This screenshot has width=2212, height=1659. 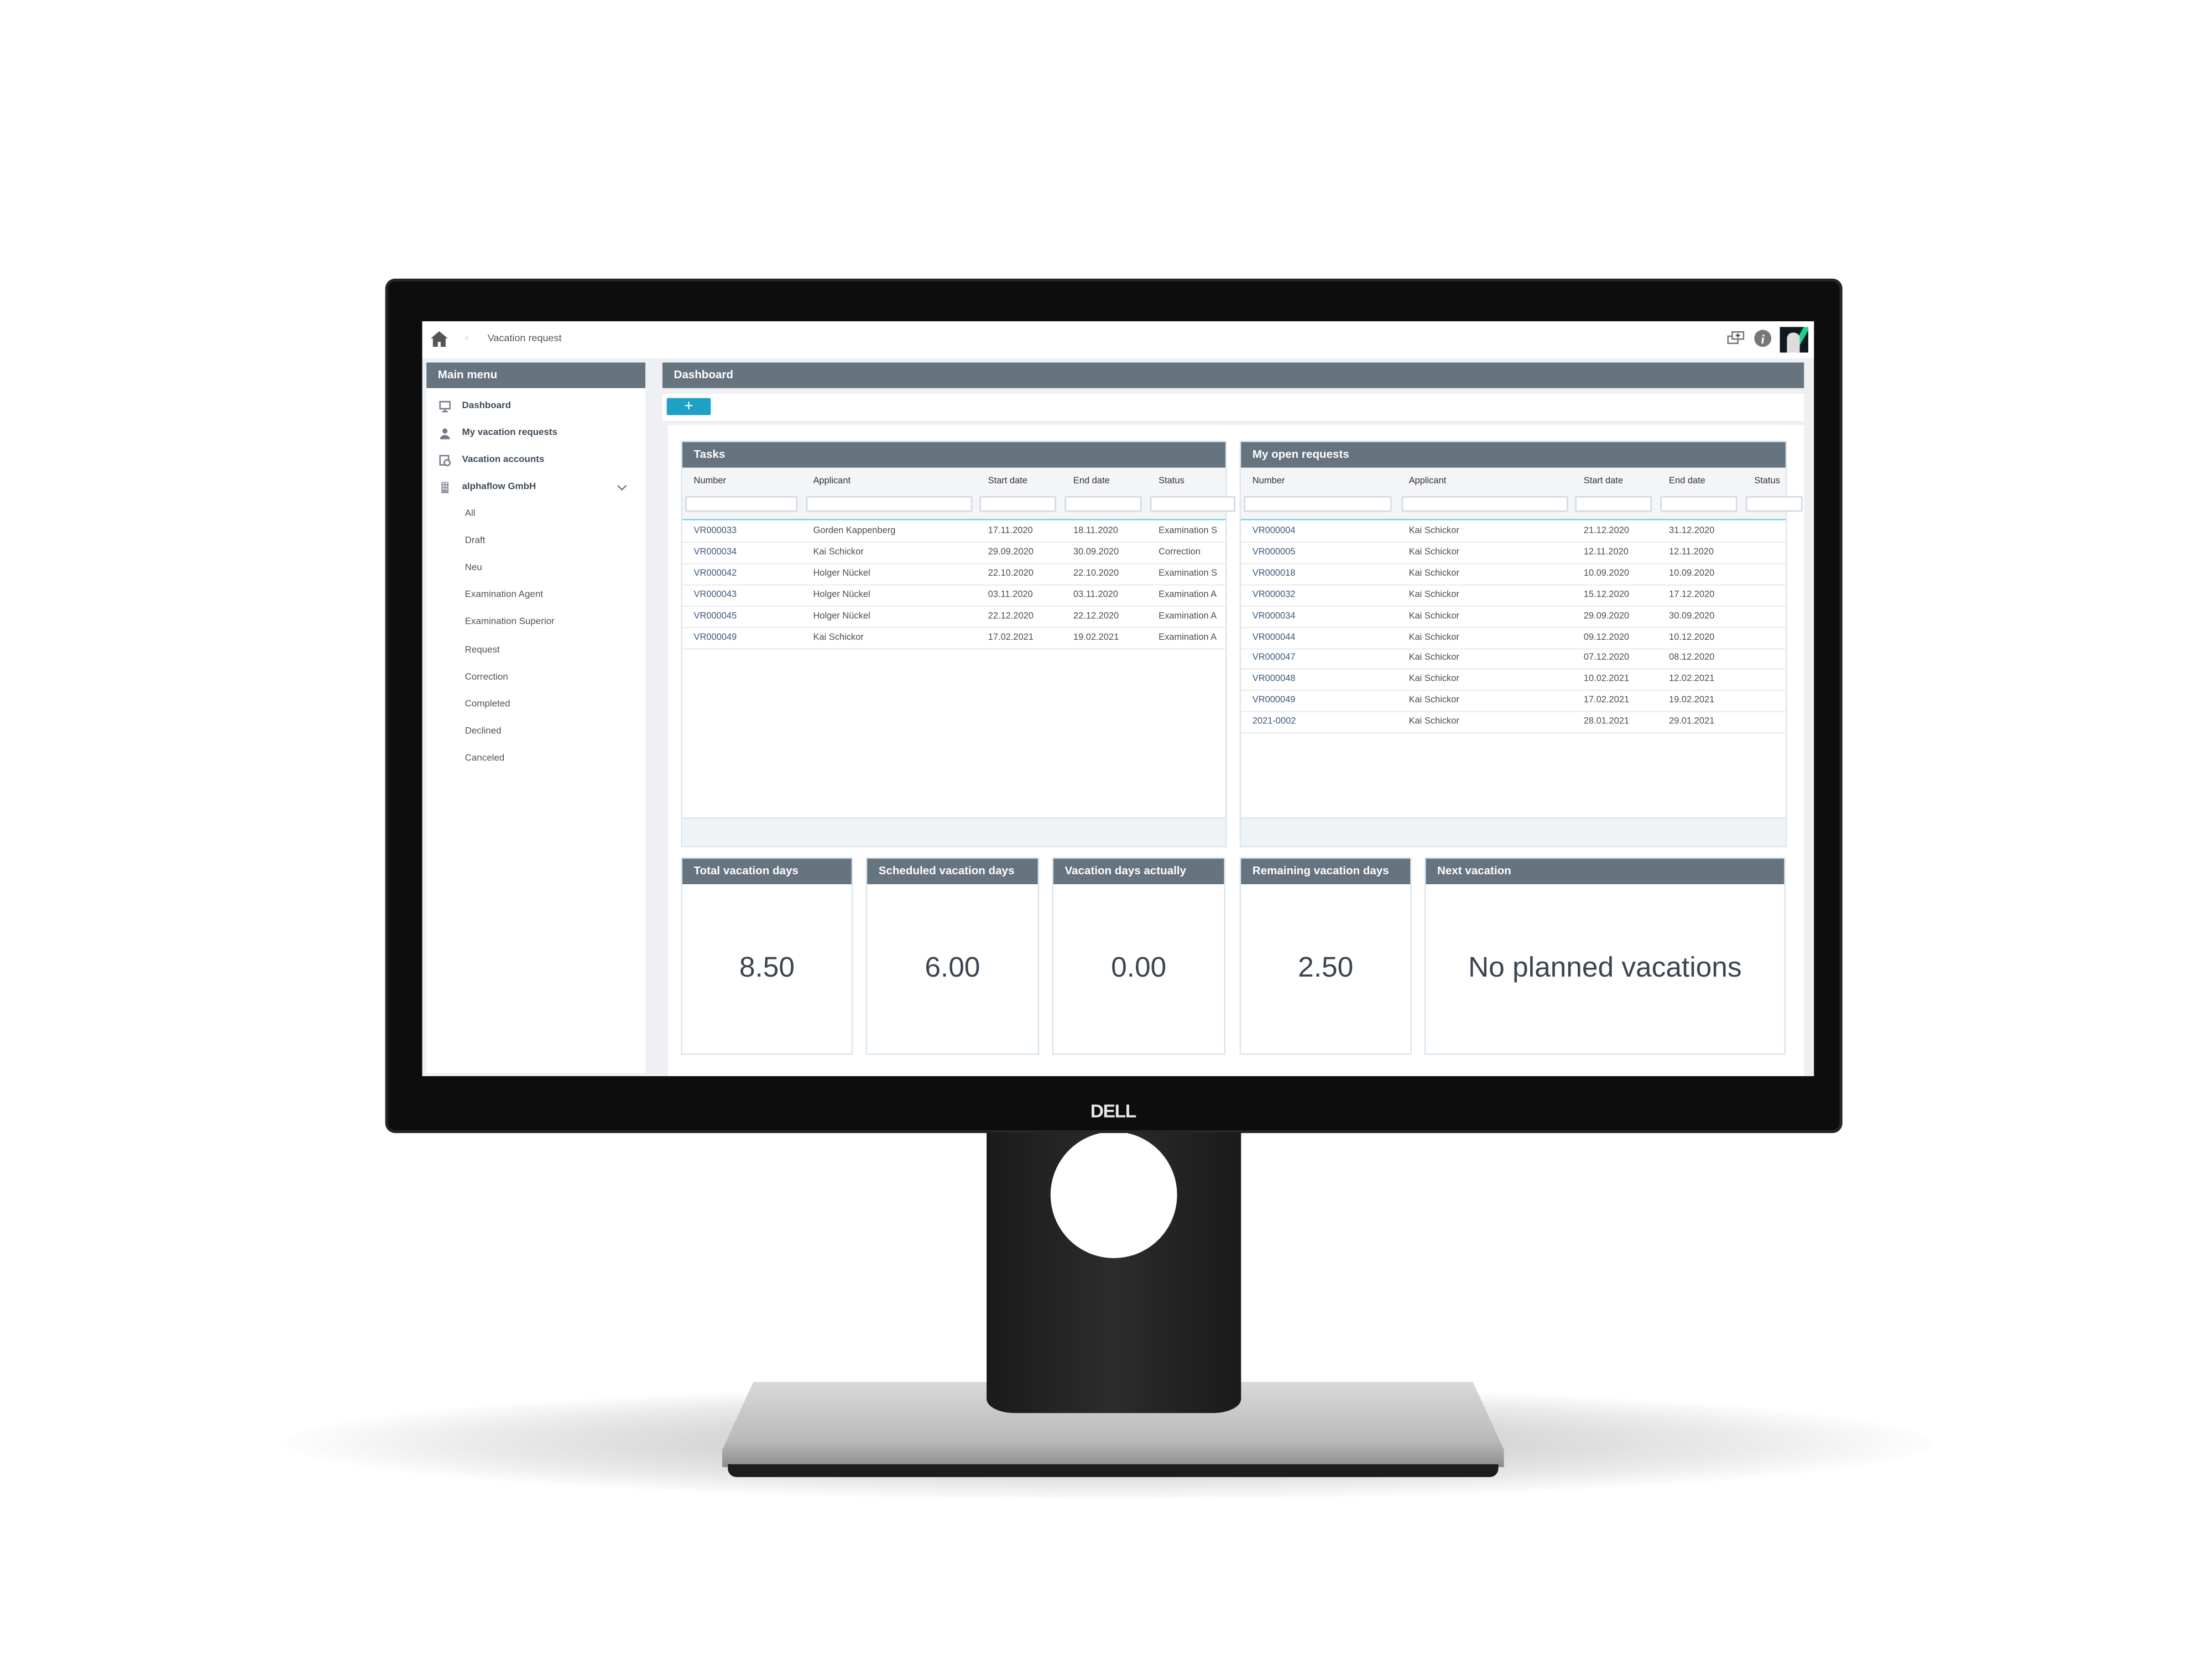 I want to click on panel-title: Tasks, so click(x=954, y=455).